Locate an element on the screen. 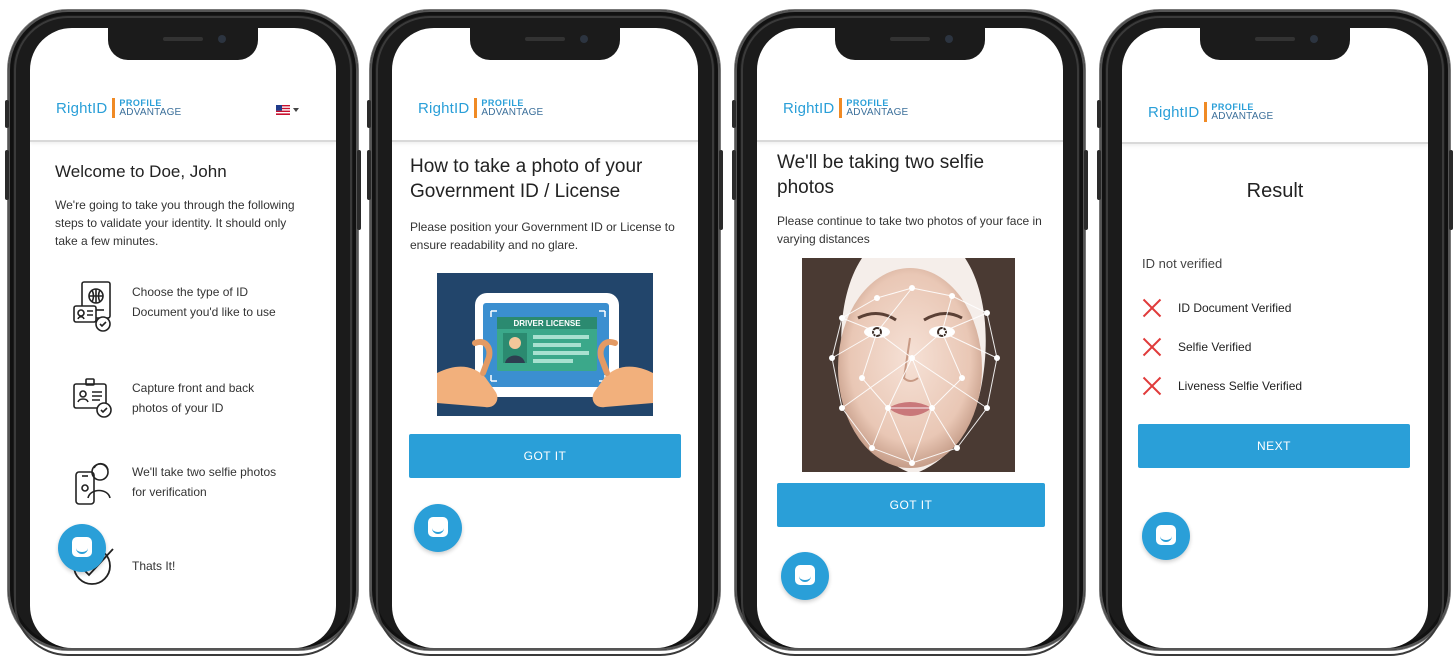 This screenshot has height=656, width=1455. result-row-selfie: Selfie Verified is located at coordinates (1196, 347).